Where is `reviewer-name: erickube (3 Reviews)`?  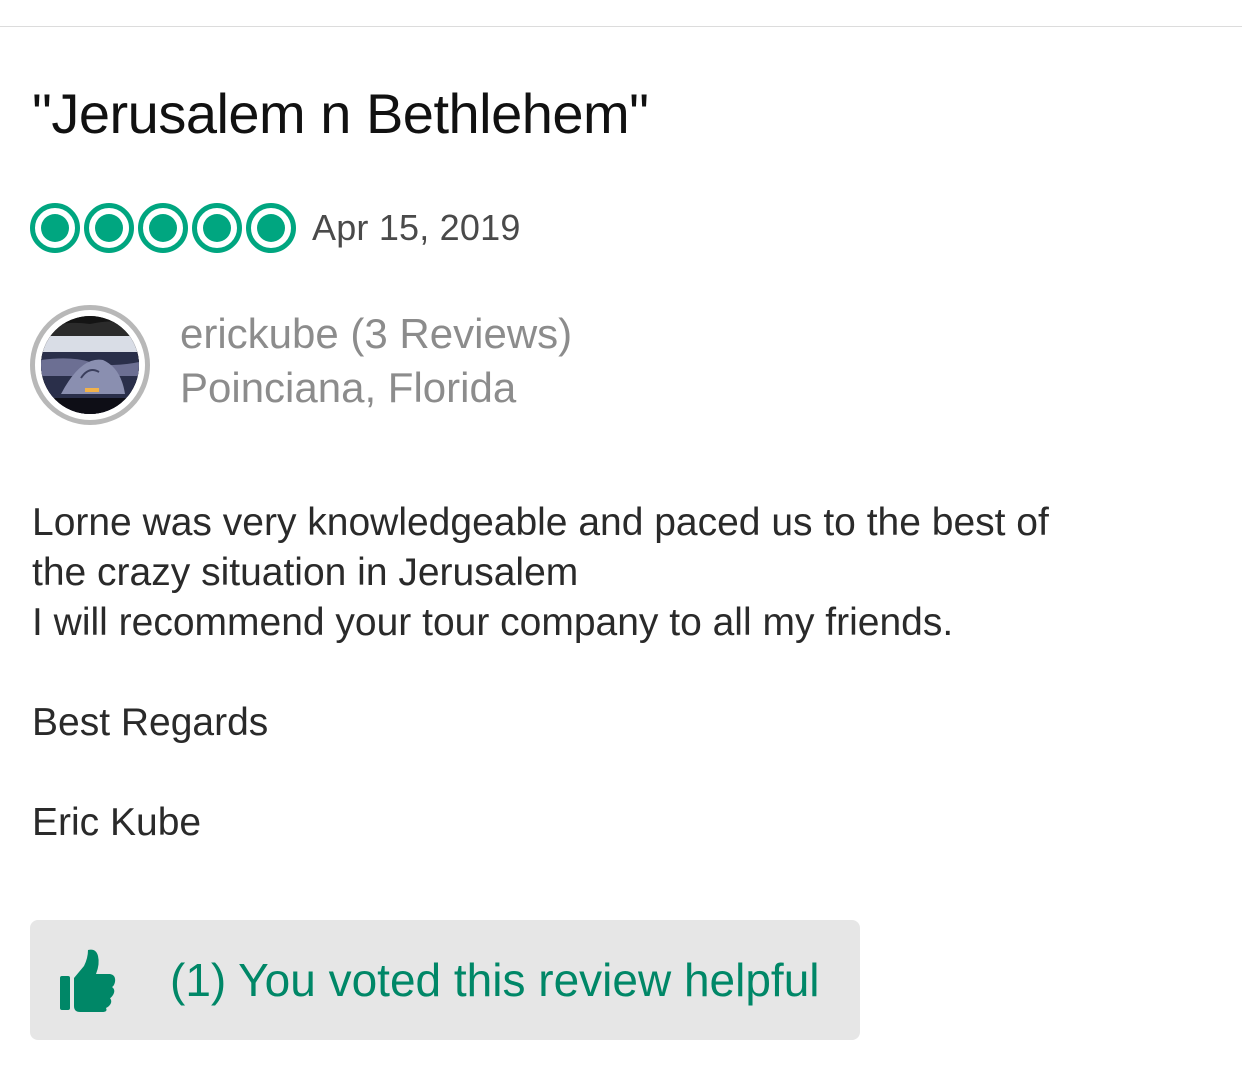
reviewer-name: erickube (3 Reviews) is located at coordinates (376, 334).